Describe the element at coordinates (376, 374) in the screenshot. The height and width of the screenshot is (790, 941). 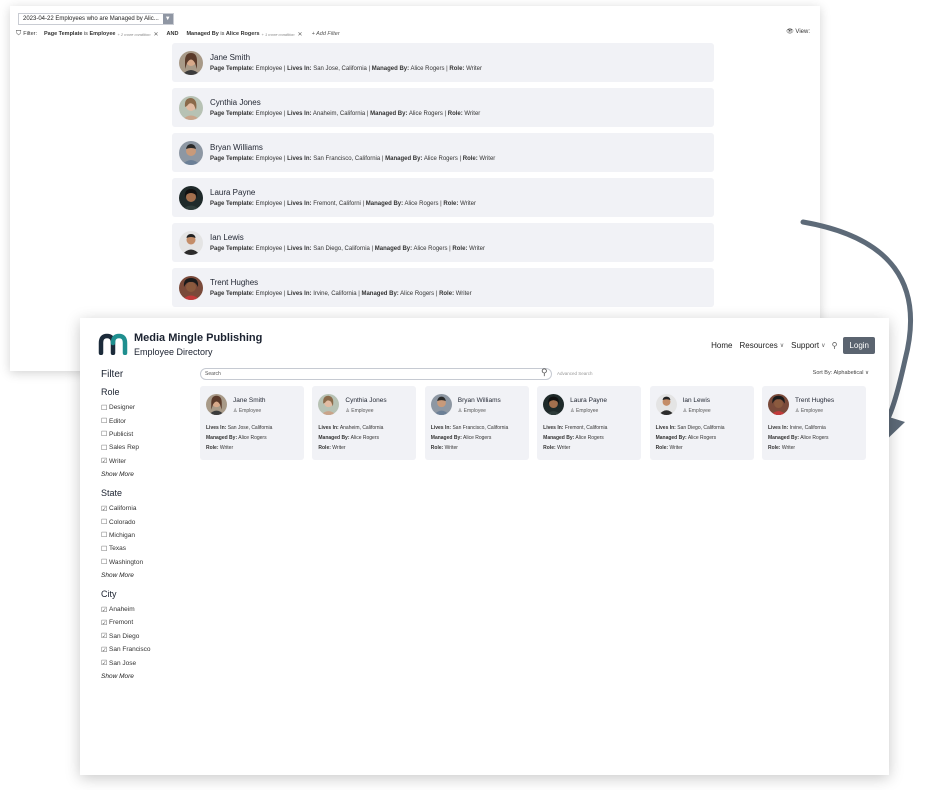
I see `search-input: Search` at that location.